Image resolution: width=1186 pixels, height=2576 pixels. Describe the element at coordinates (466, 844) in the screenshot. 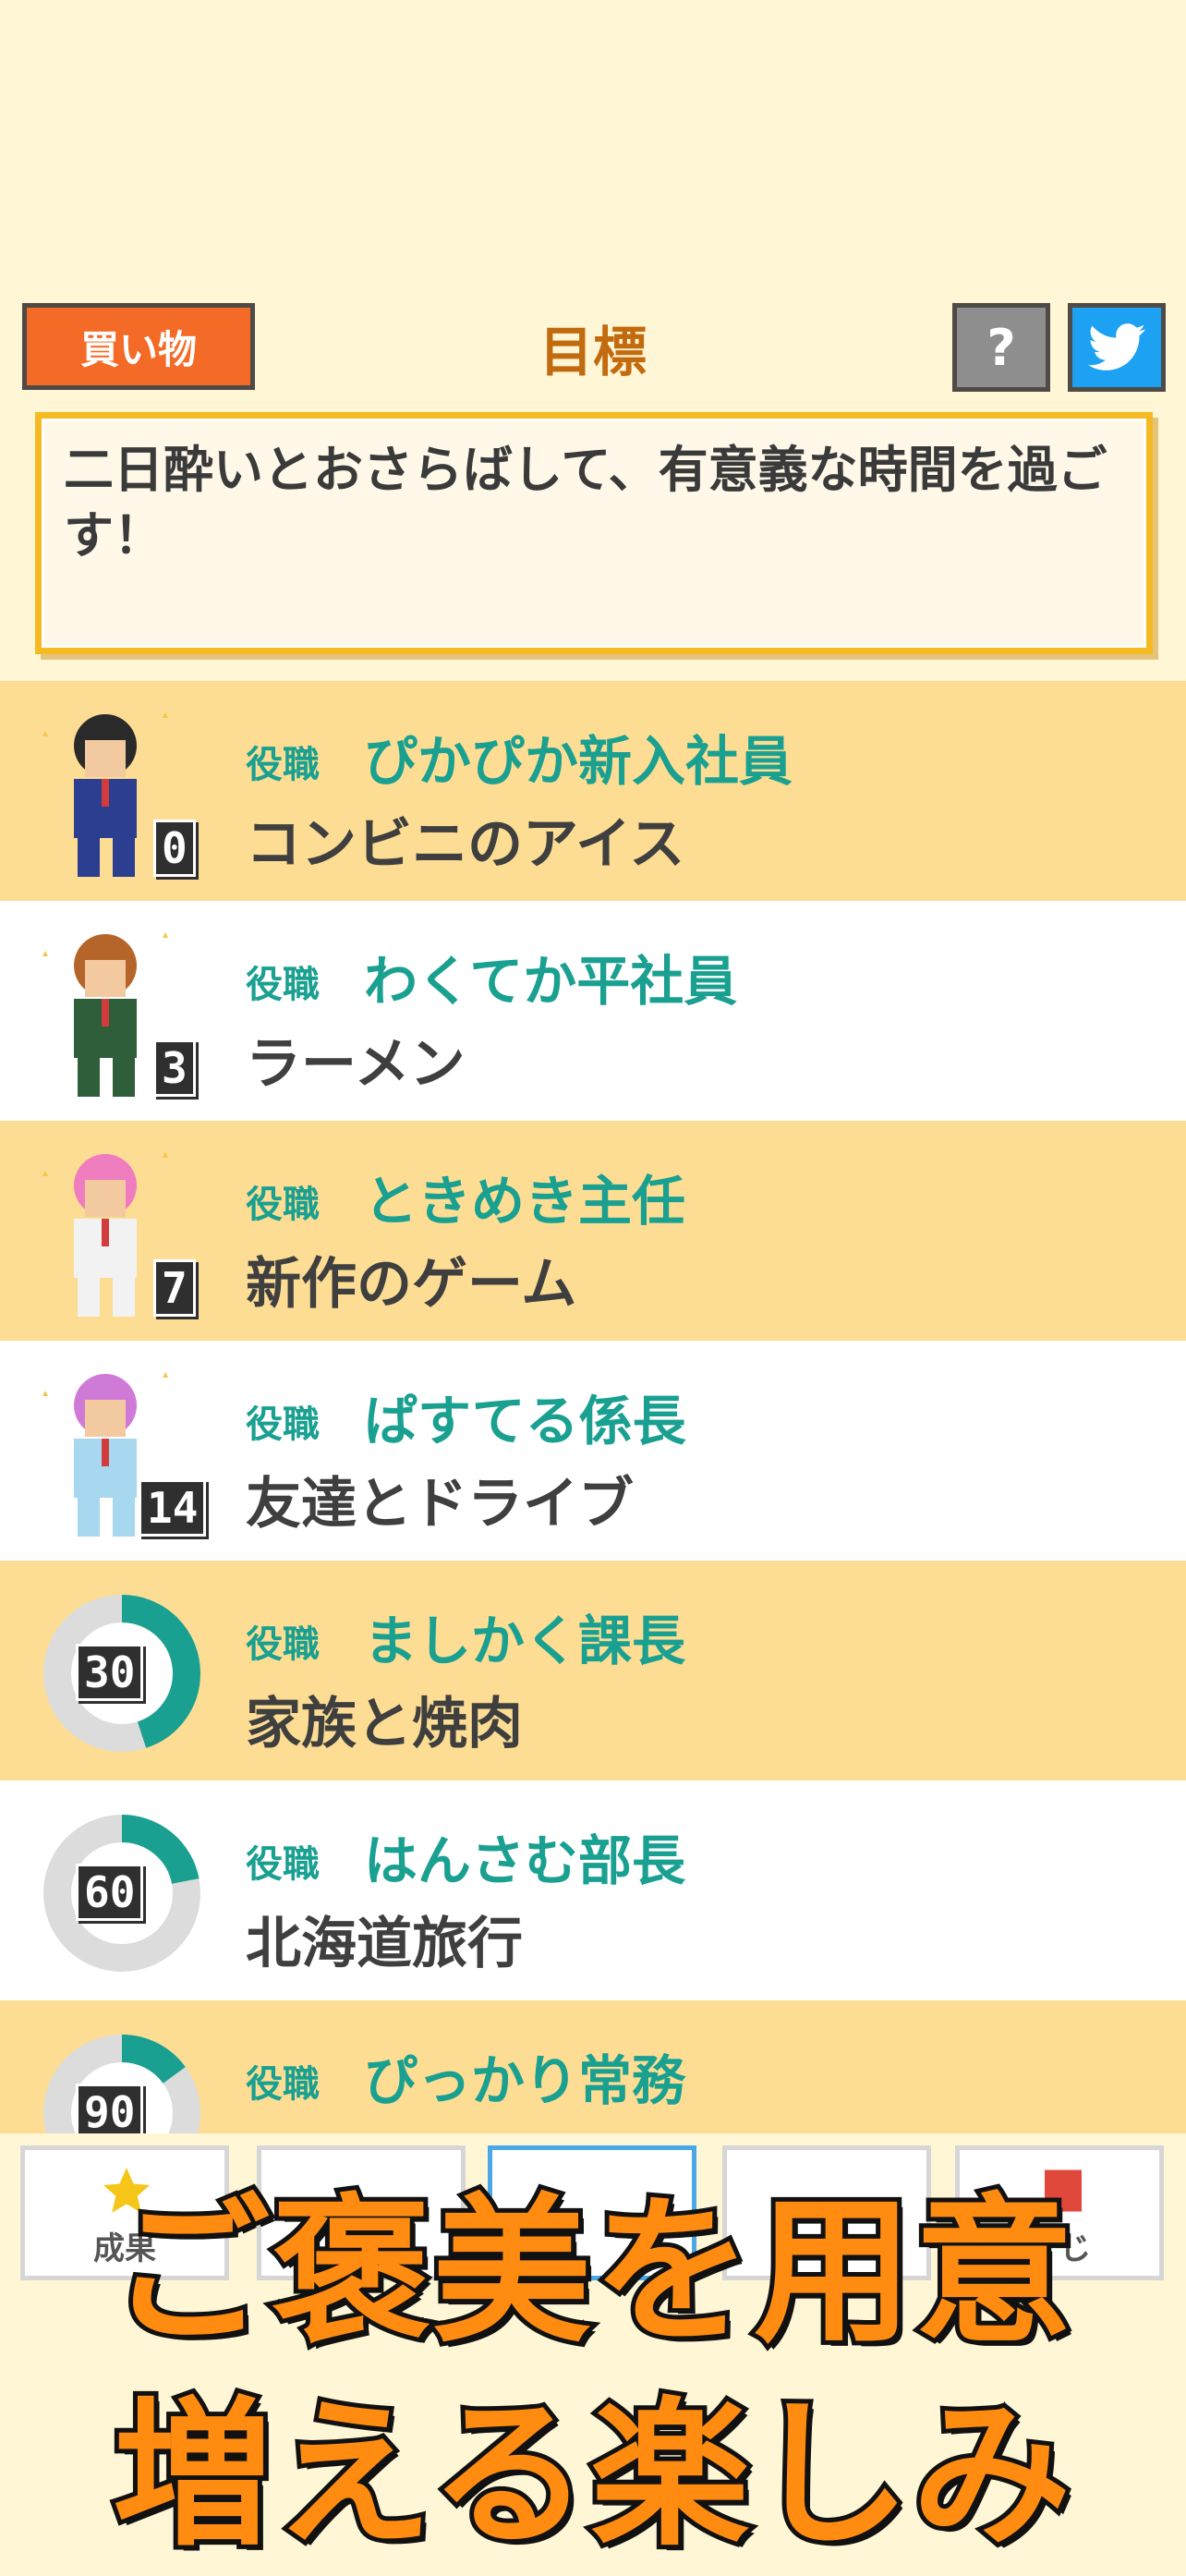

I see `reward-text: コンビニのアイス` at that location.